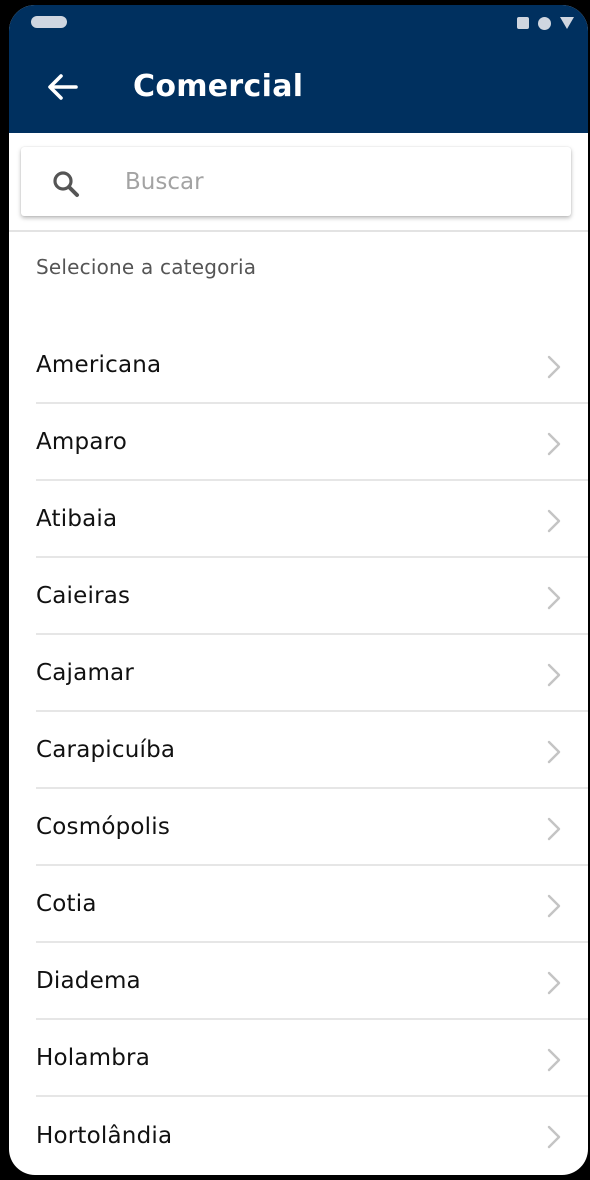 The width and height of the screenshot is (590, 1180). I want to click on list-item-americana: Americana, so click(312, 365).